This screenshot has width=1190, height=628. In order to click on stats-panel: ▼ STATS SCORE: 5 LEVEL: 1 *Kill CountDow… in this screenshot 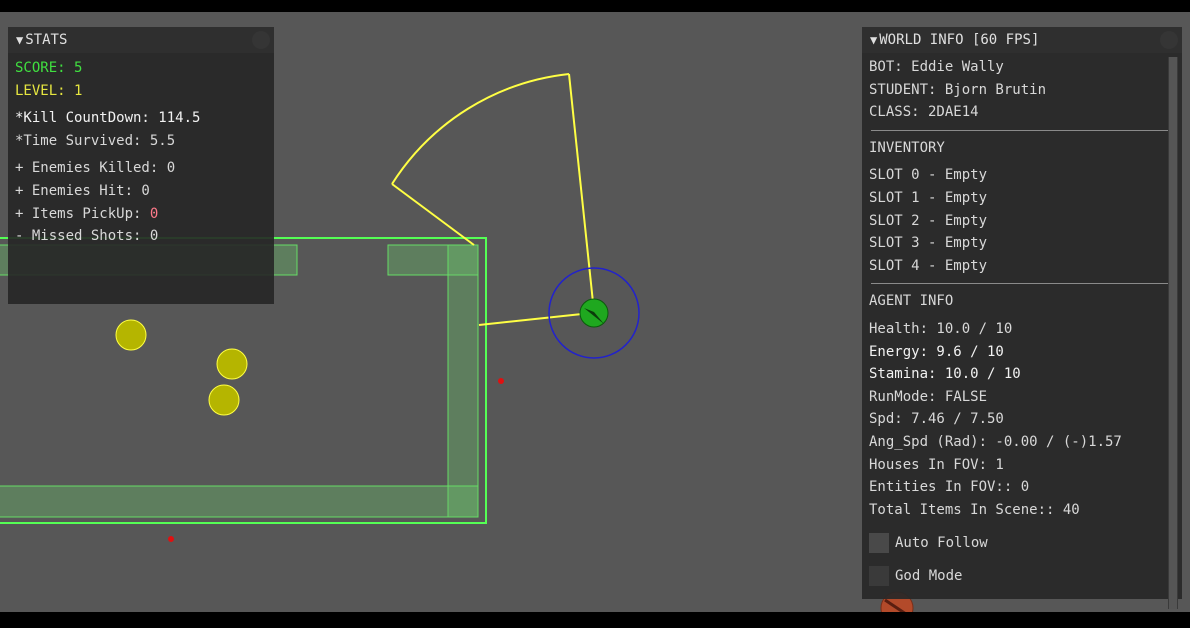, I will do `click(141, 165)`.